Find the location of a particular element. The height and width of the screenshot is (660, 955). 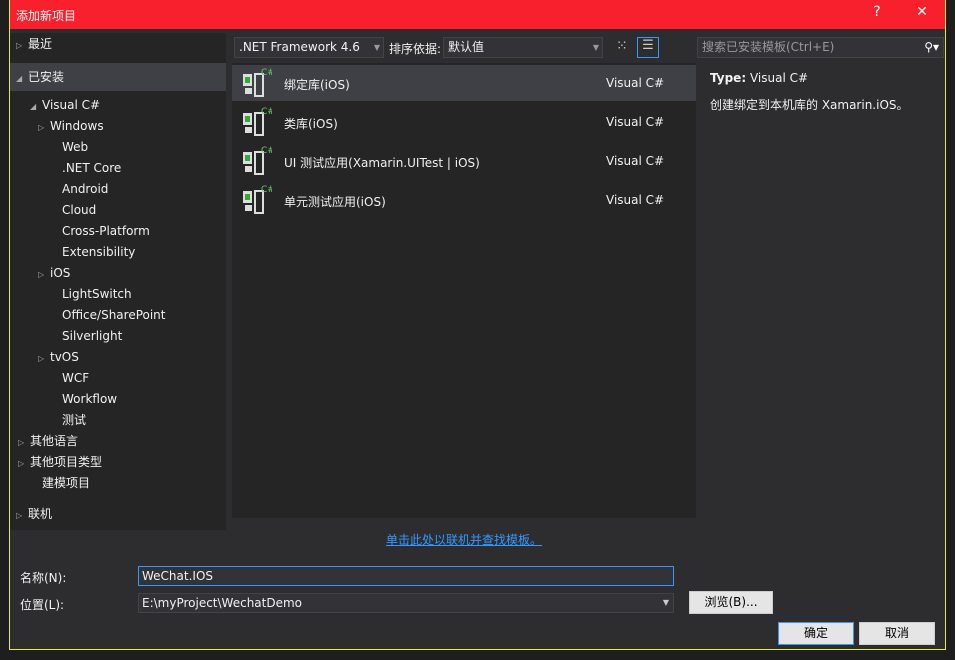

tree-item: Silverlight is located at coordinates (86, 336).